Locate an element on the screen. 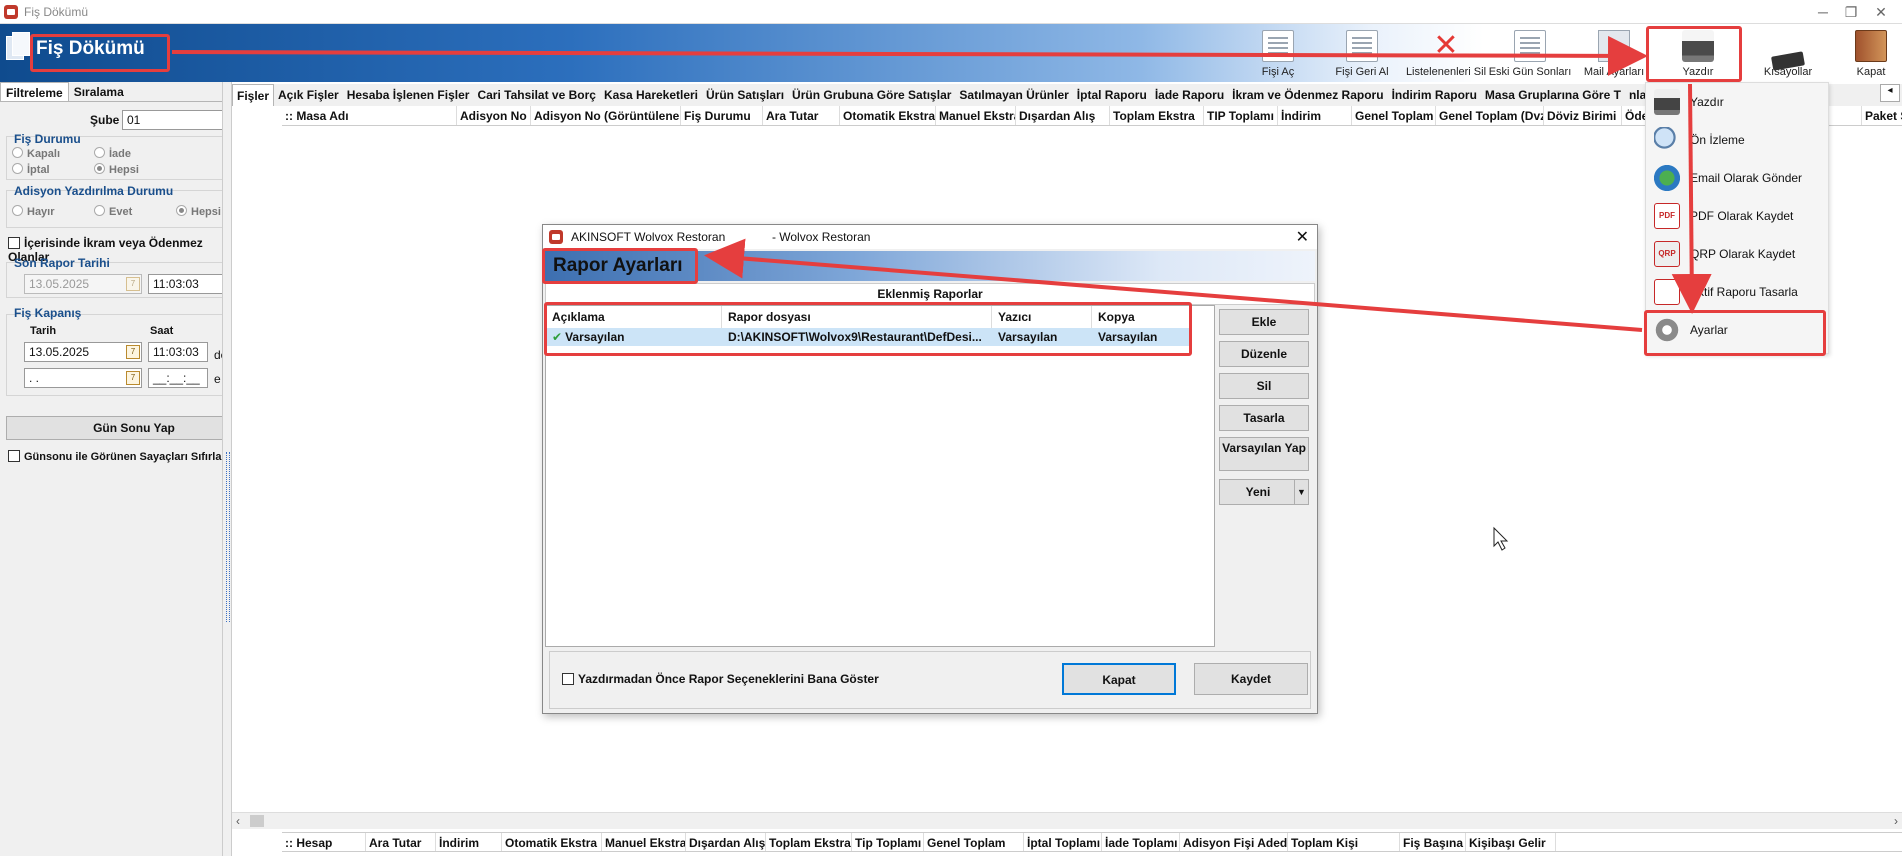 The height and width of the screenshot is (856, 1902). document-icon is located at coordinates (1278, 46).